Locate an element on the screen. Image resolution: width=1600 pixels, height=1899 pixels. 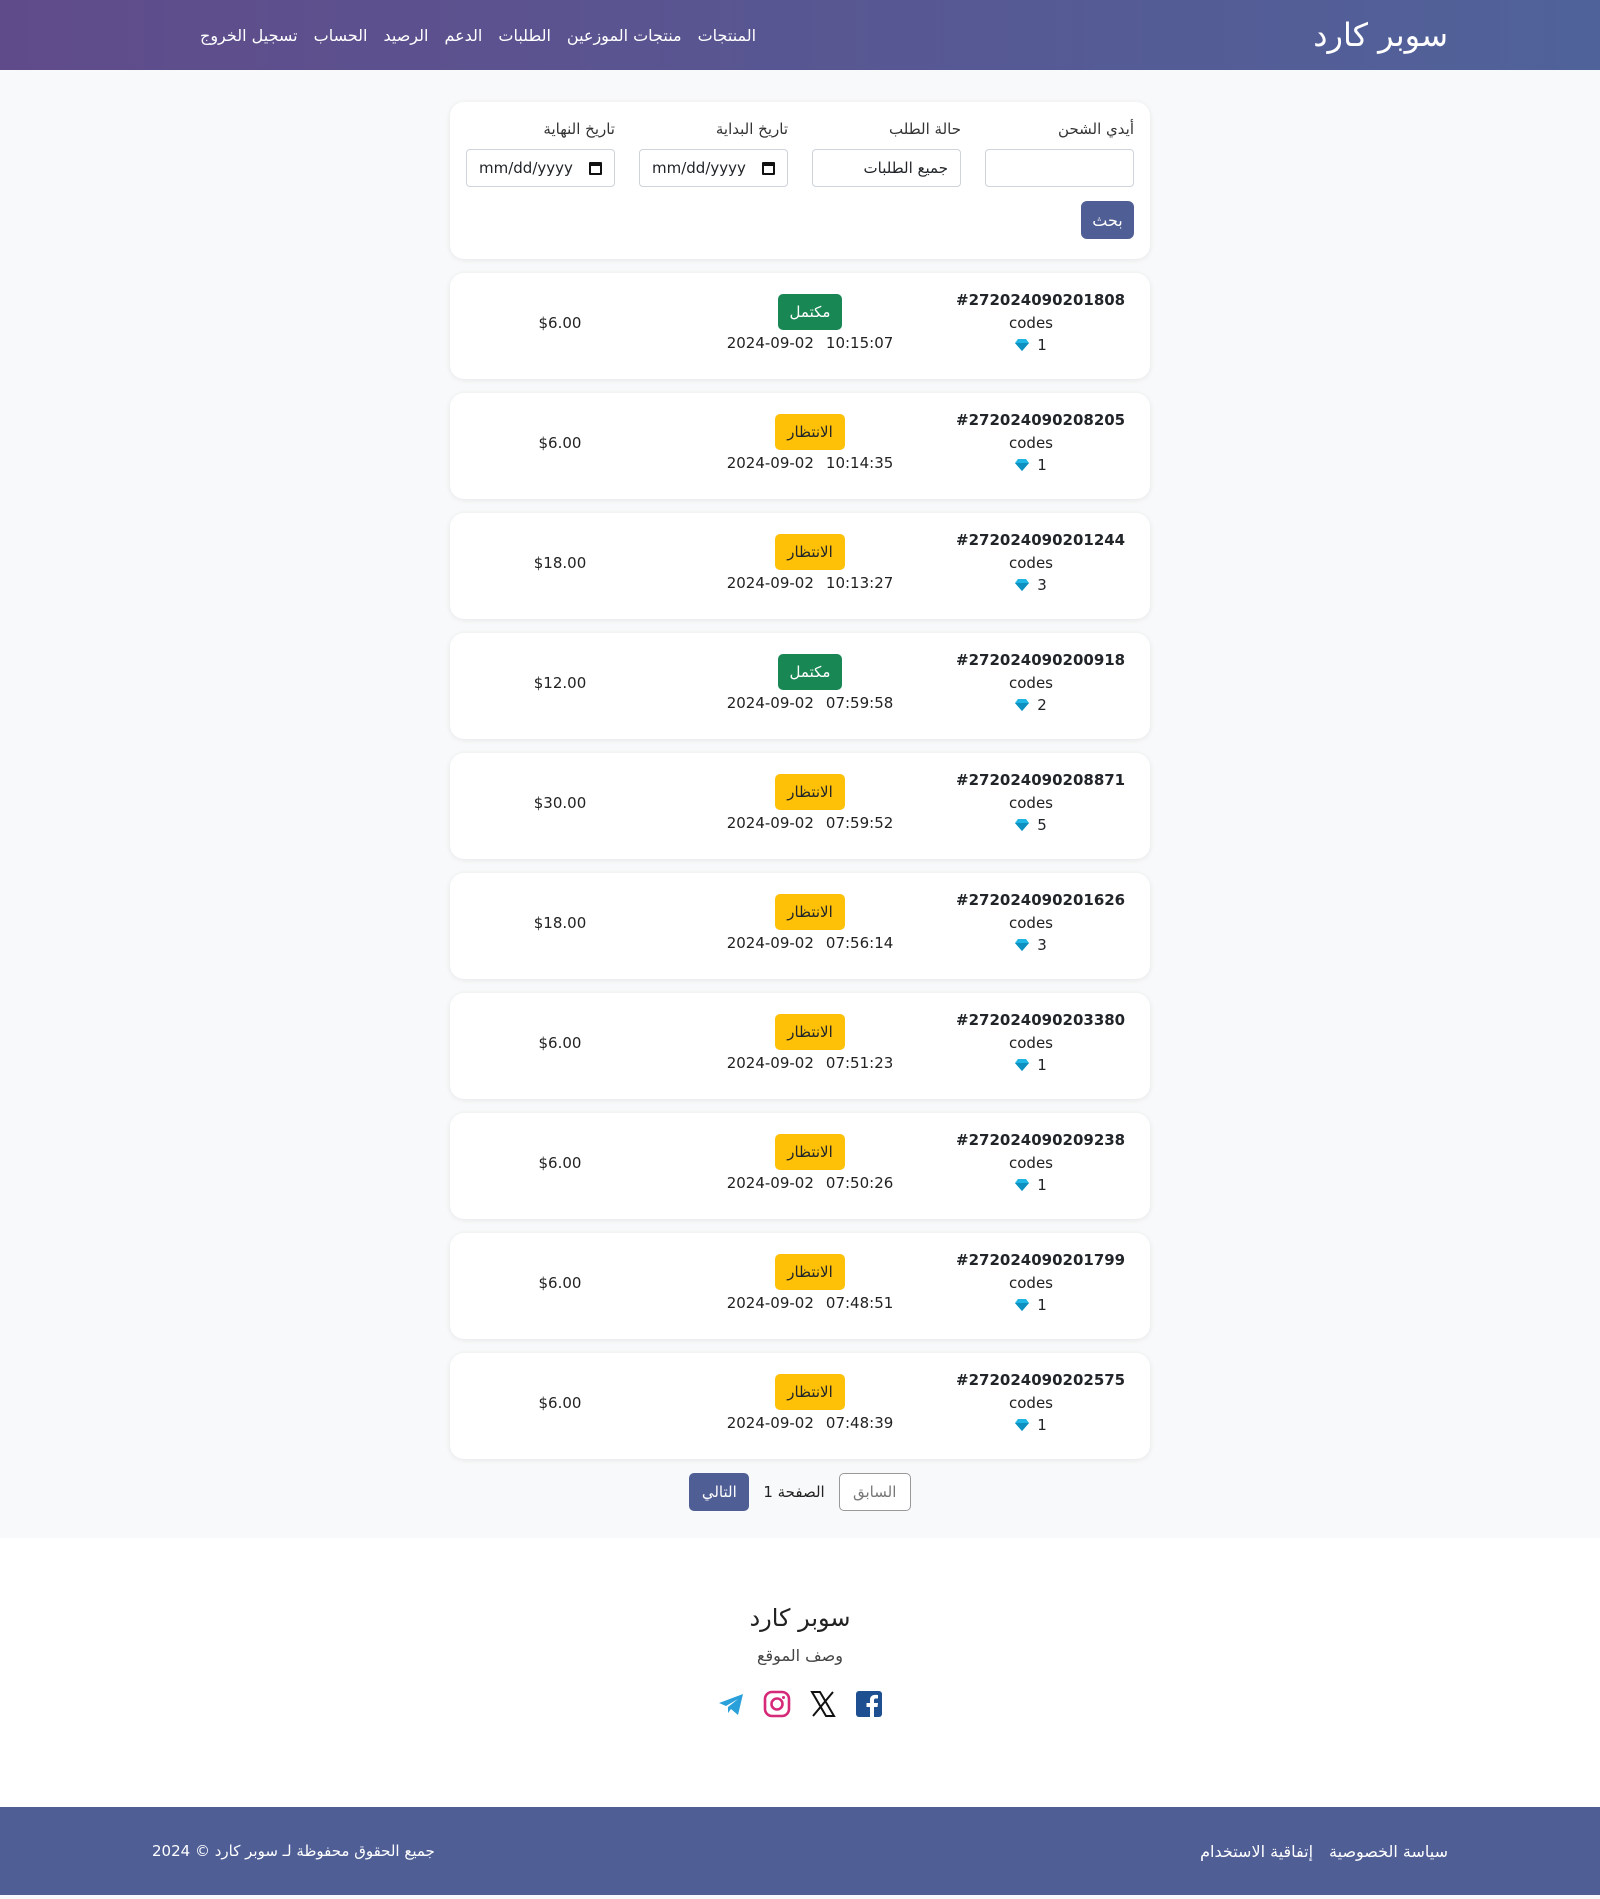
nav-account: الحساب is located at coordinates (341, 35).